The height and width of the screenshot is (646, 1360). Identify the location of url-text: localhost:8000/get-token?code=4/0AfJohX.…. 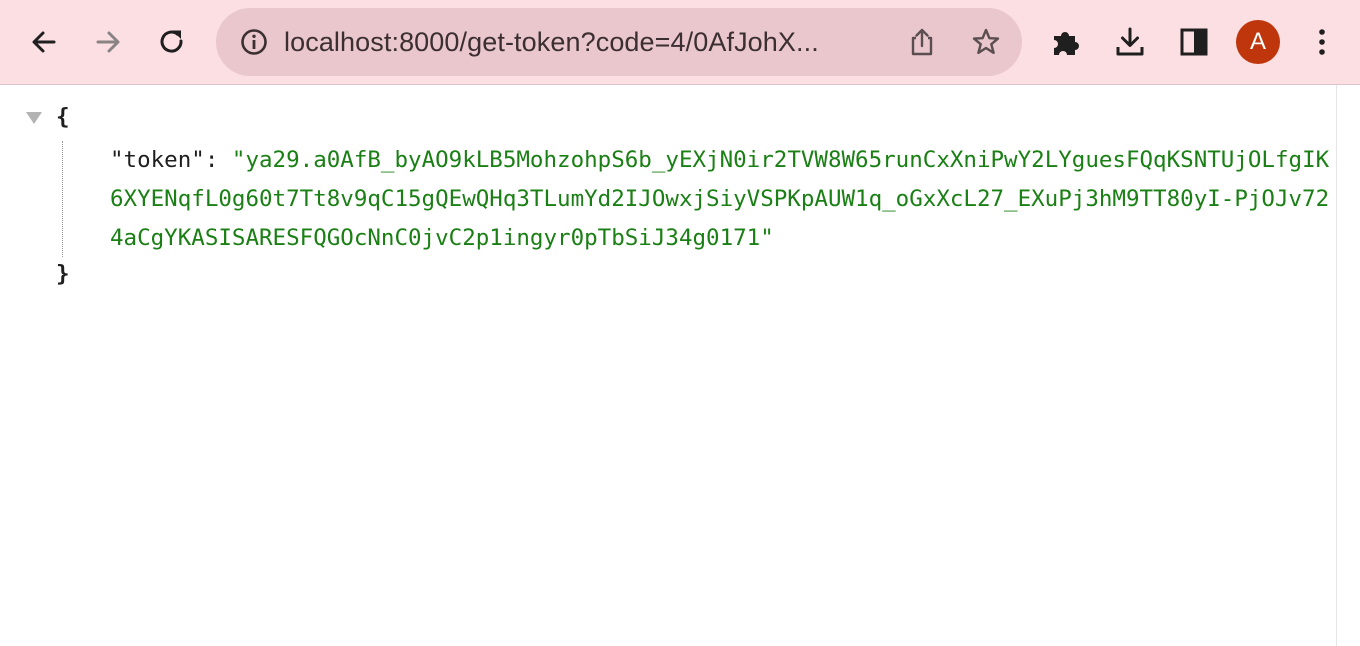
(594, 42).